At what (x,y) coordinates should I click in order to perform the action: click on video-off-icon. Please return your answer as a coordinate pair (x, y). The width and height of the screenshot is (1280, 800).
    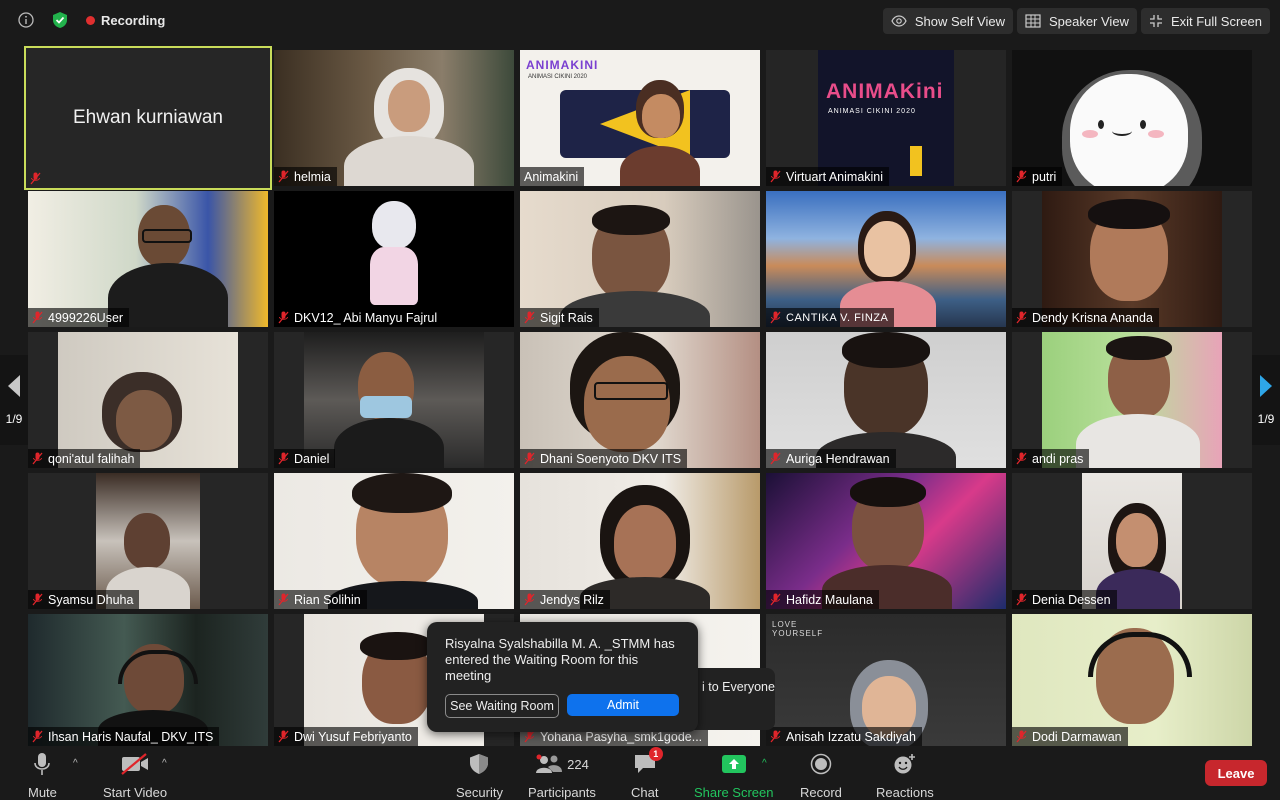
    Looking at the image, I should click on (135, 764).